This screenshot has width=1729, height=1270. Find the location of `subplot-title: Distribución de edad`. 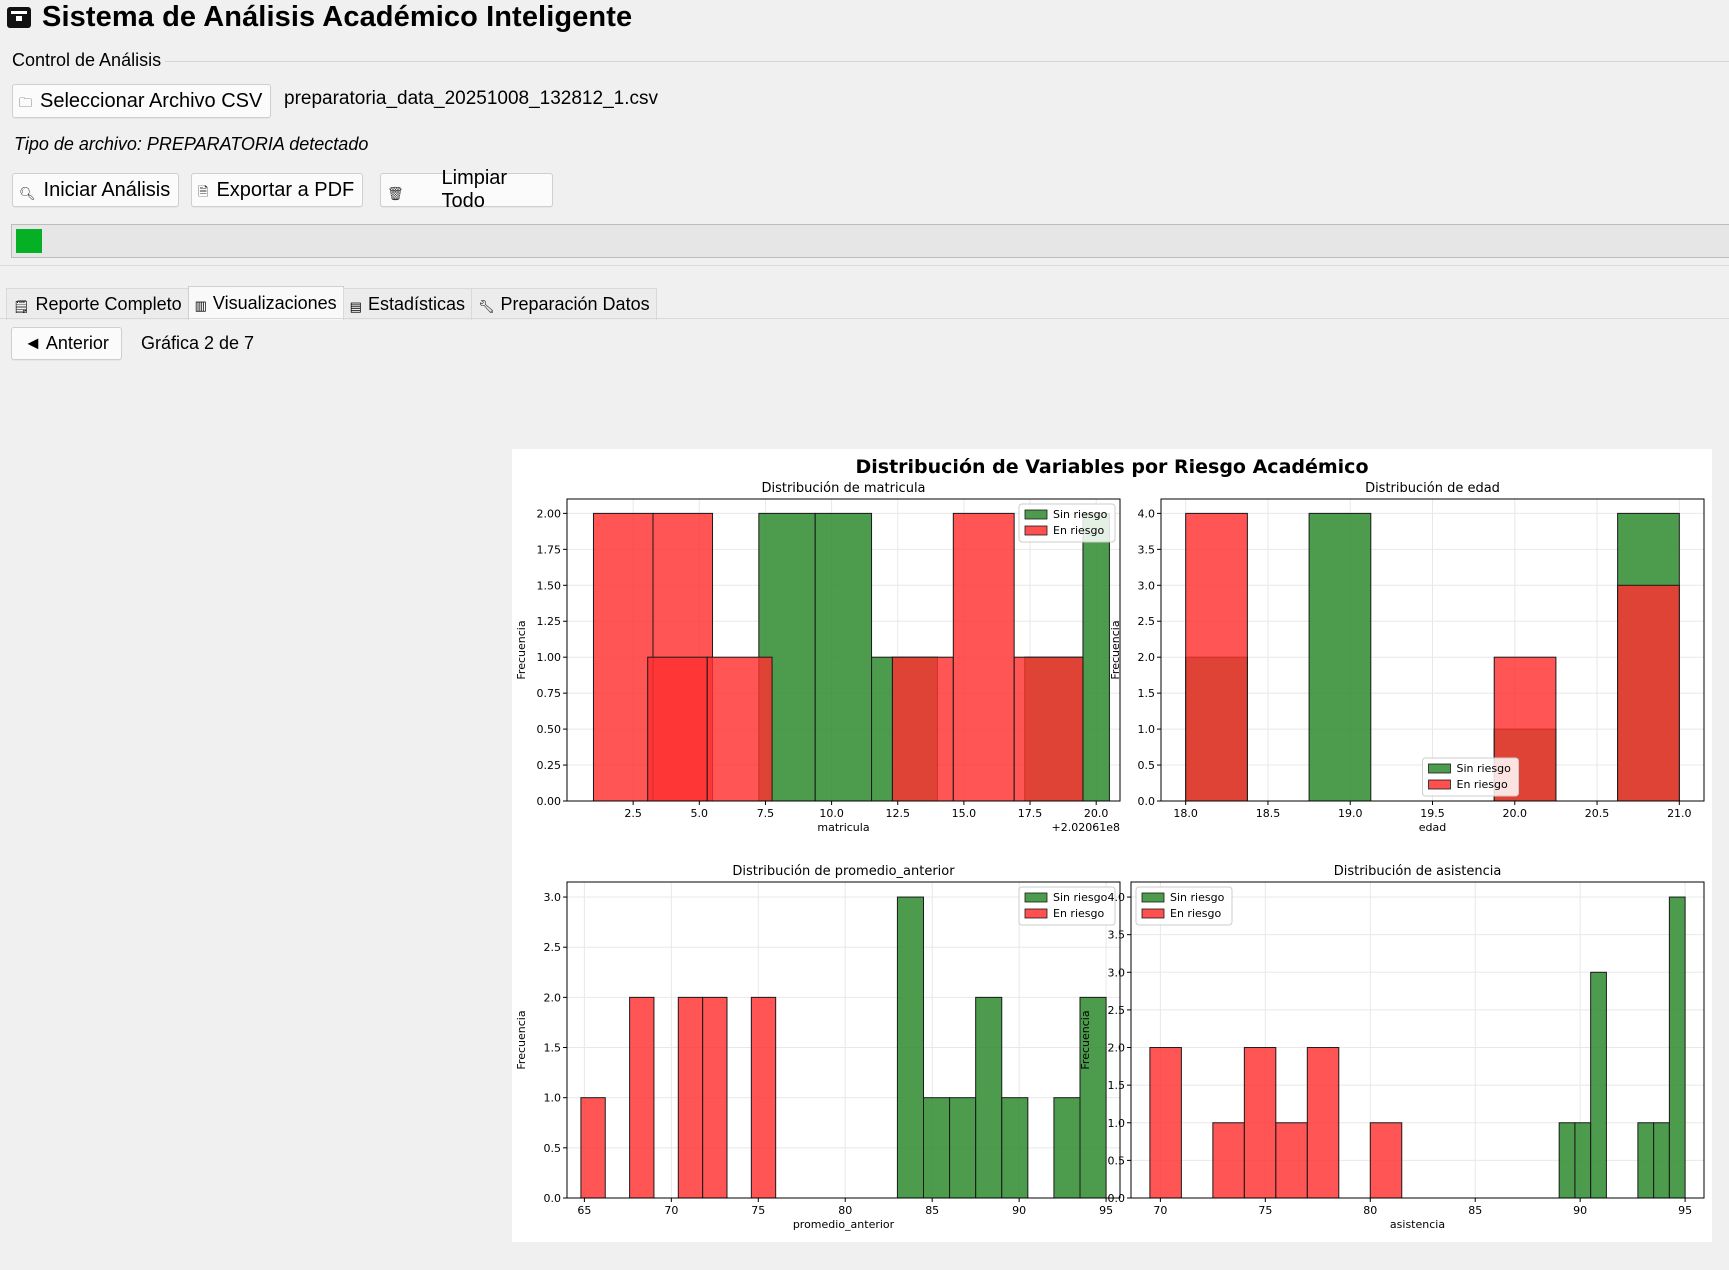

subplot-title: Distribución de edad is located at coordinates (1432, 488).